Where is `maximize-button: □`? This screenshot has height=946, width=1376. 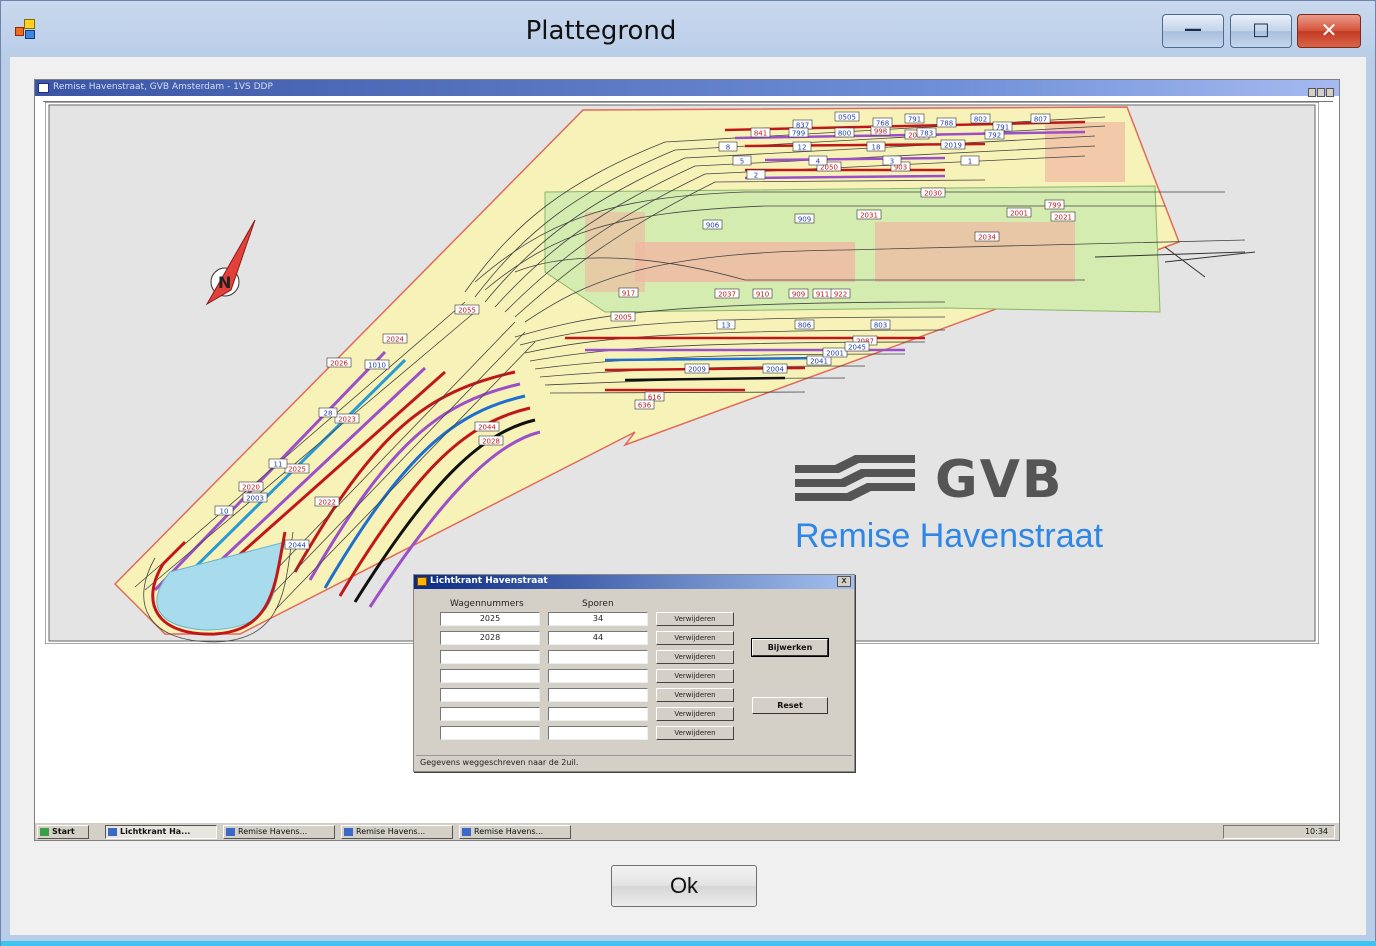
maximize-button: □ is located at coordinates (1261, 31).